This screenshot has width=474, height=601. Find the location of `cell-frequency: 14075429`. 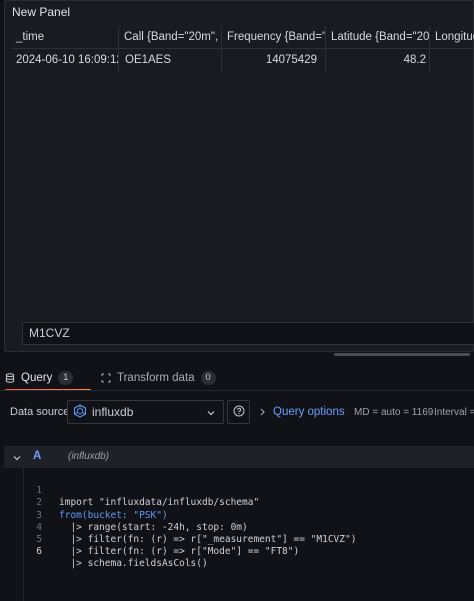

cell-frequency: 14075429 is located at coordinates (274, 60).